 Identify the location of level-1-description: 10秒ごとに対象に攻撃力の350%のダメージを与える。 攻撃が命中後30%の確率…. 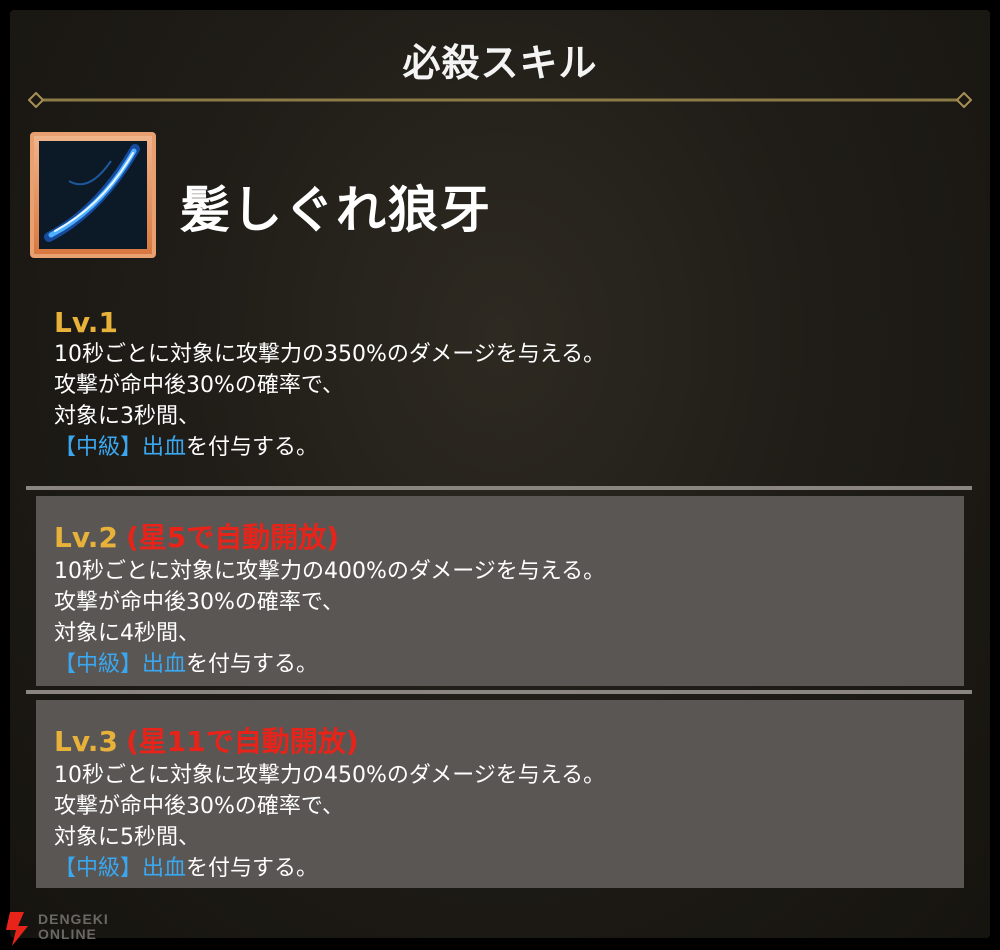
(329, 401).